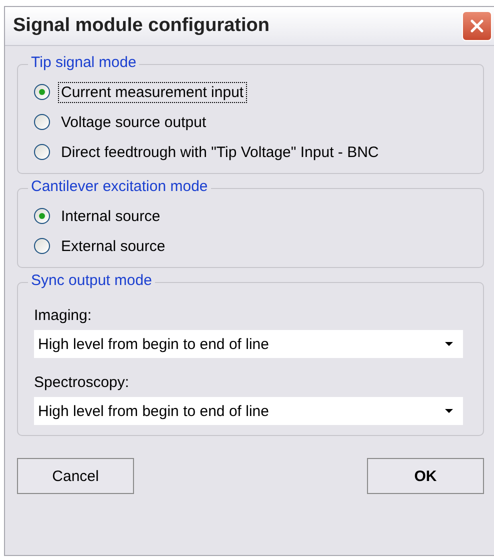 This screenshot has width=494, height=560. I want to click on close-button, so click(477, 26).